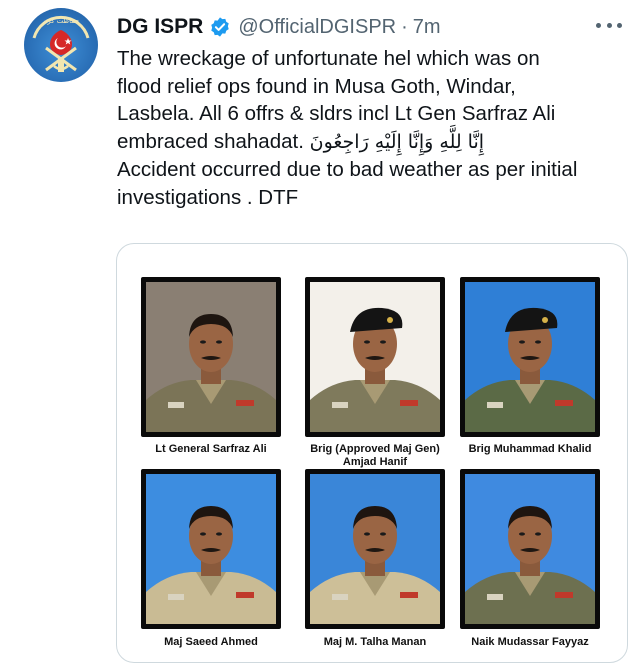 Image resolution: width=636 pixels, height=666 pixels. Describe the element at coordinates (375, 461) in the screenshot. I see `caption-line: Amjad Hanif` at that location.